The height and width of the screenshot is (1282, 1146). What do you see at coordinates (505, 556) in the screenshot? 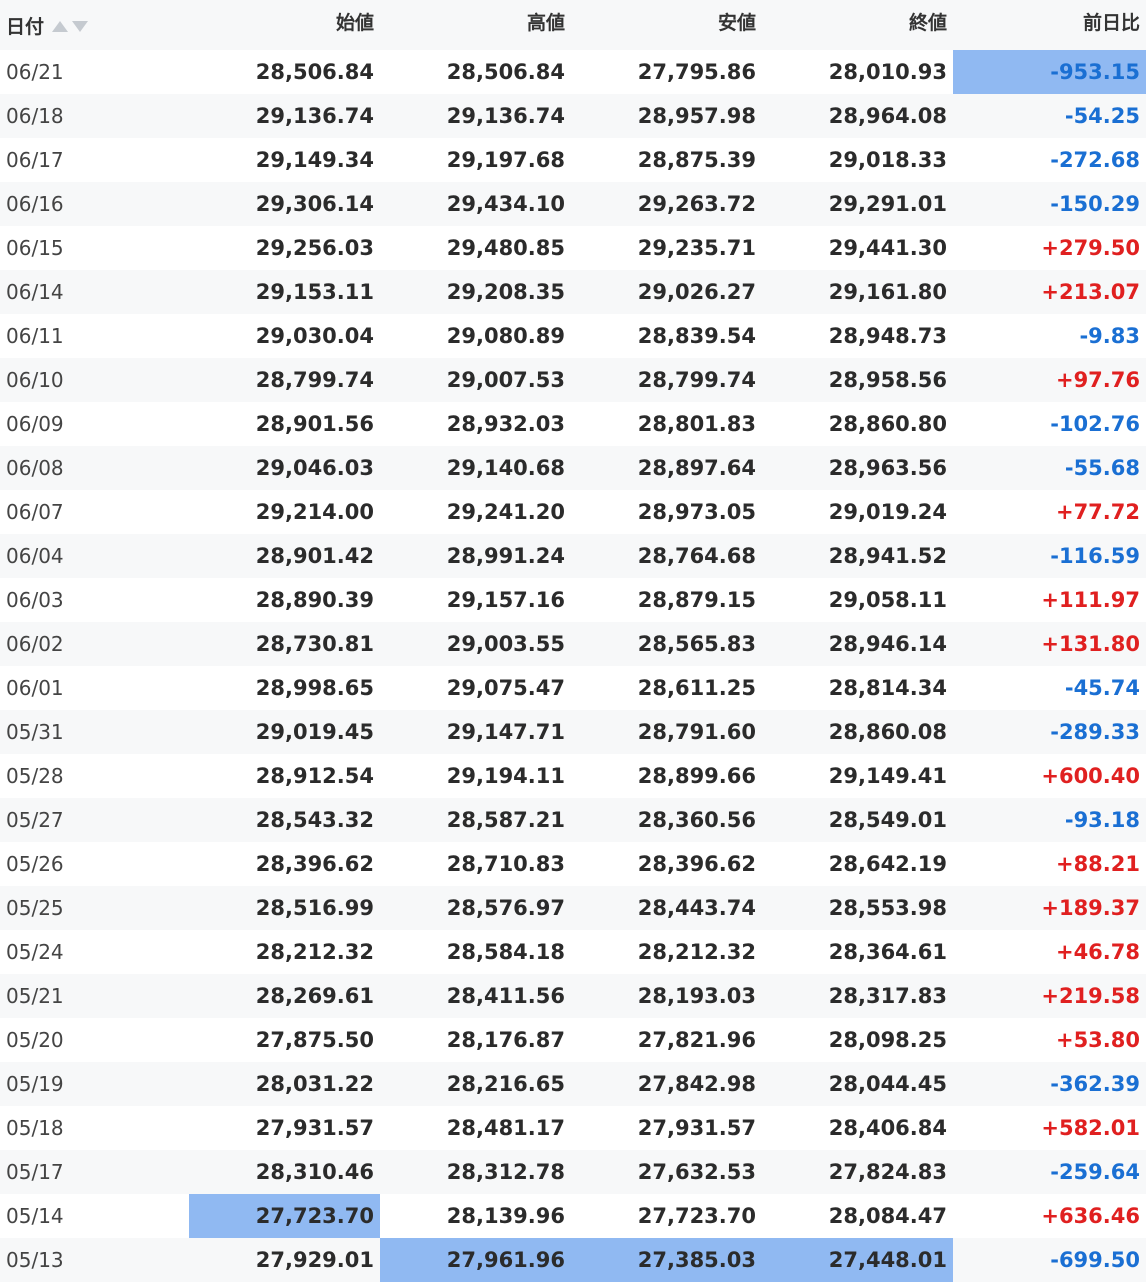
I see `high-cell: 28,991.24` at bounding box center [505, 556].